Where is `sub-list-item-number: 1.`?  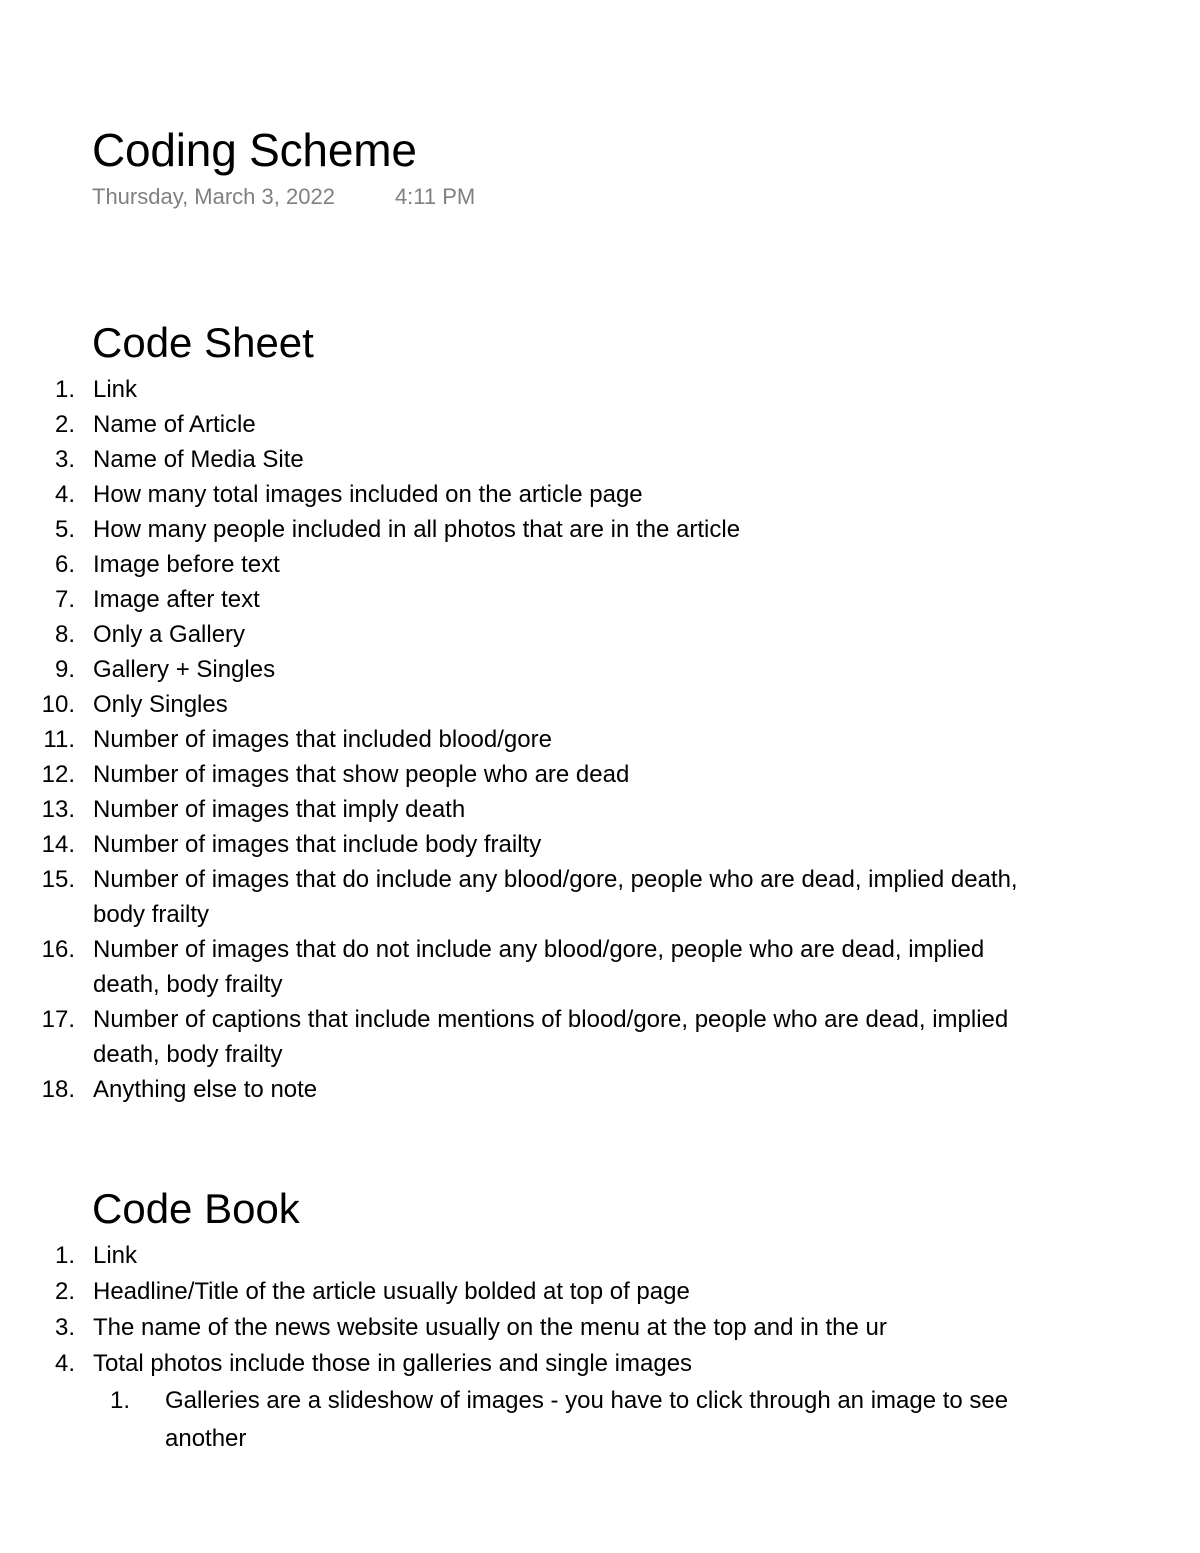
sub-list-item-number: 1. is located at coordinates (119, 1400).